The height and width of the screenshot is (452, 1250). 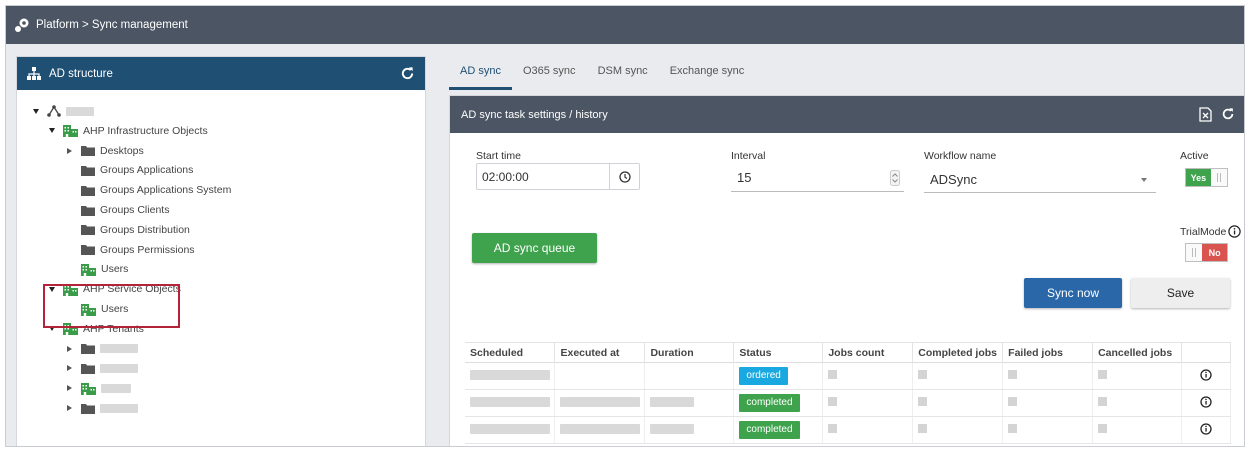 I want to click on active-label: Active, so click(x=1194, y=156).